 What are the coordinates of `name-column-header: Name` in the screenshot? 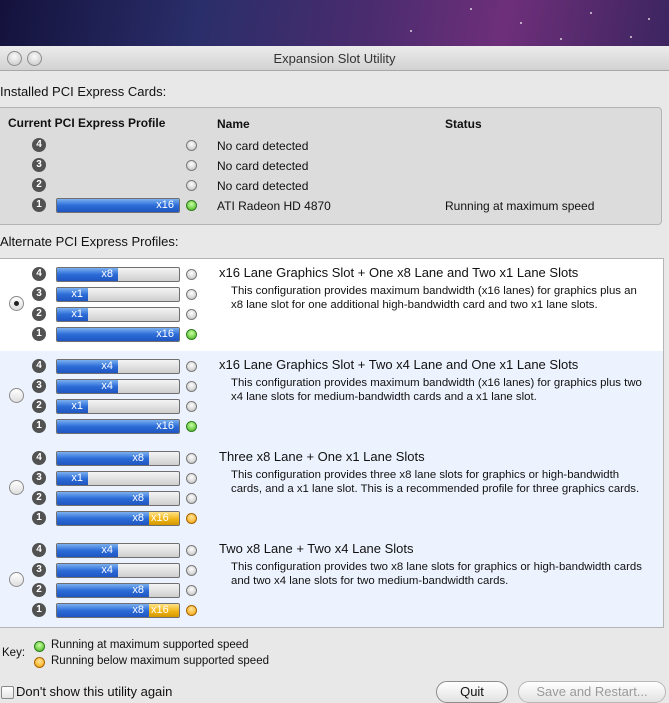 It's located at (233, 124).